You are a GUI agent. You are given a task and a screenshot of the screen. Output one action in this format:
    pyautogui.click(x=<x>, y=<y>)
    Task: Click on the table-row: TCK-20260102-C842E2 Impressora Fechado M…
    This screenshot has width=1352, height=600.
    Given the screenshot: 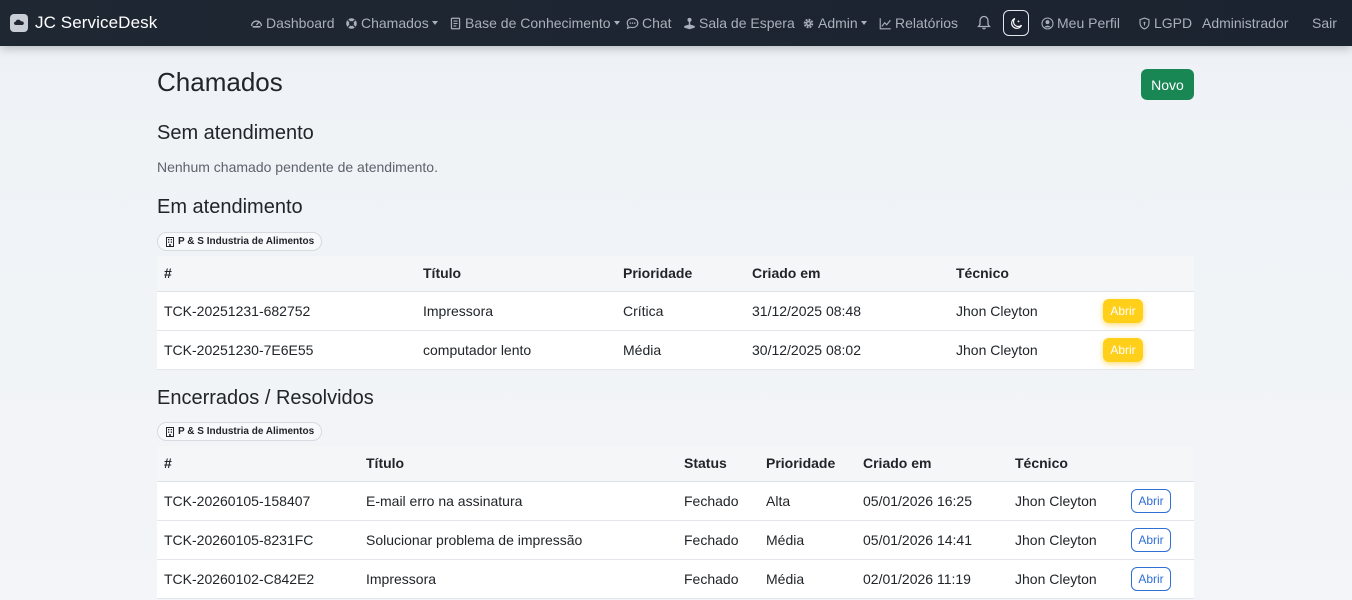 What is the action you would take?
    pyautogui.click(x=675, y=579)
    